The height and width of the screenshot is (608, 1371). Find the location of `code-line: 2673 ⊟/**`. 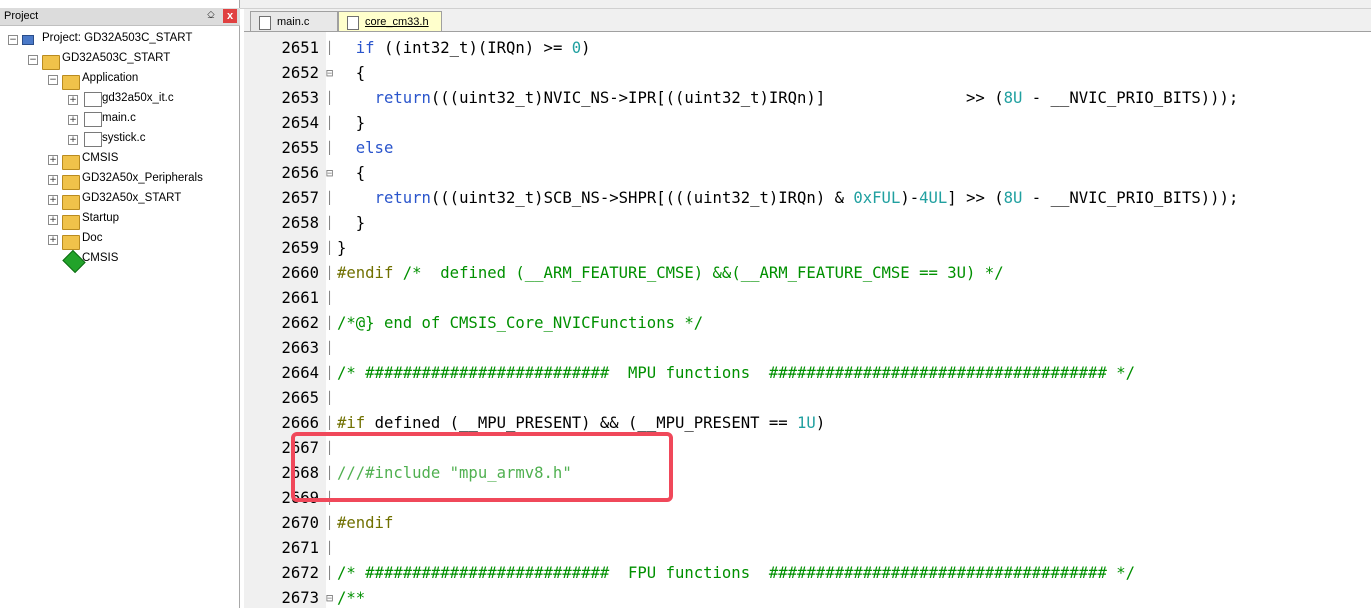

code-line: 2673 ⊟/** is located at coordinates (807, 597).